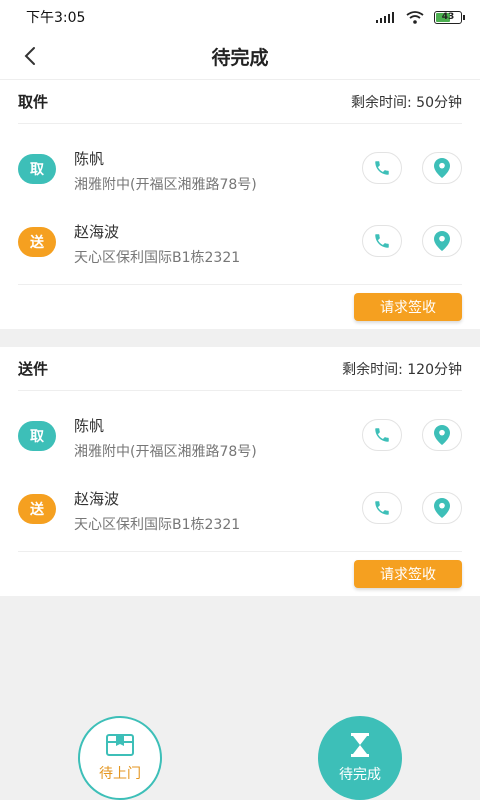  Describe the element at coordinates (406, 102) in the screenshot. I see `remaining-time: 剩余时间: 50分钟` at that location.